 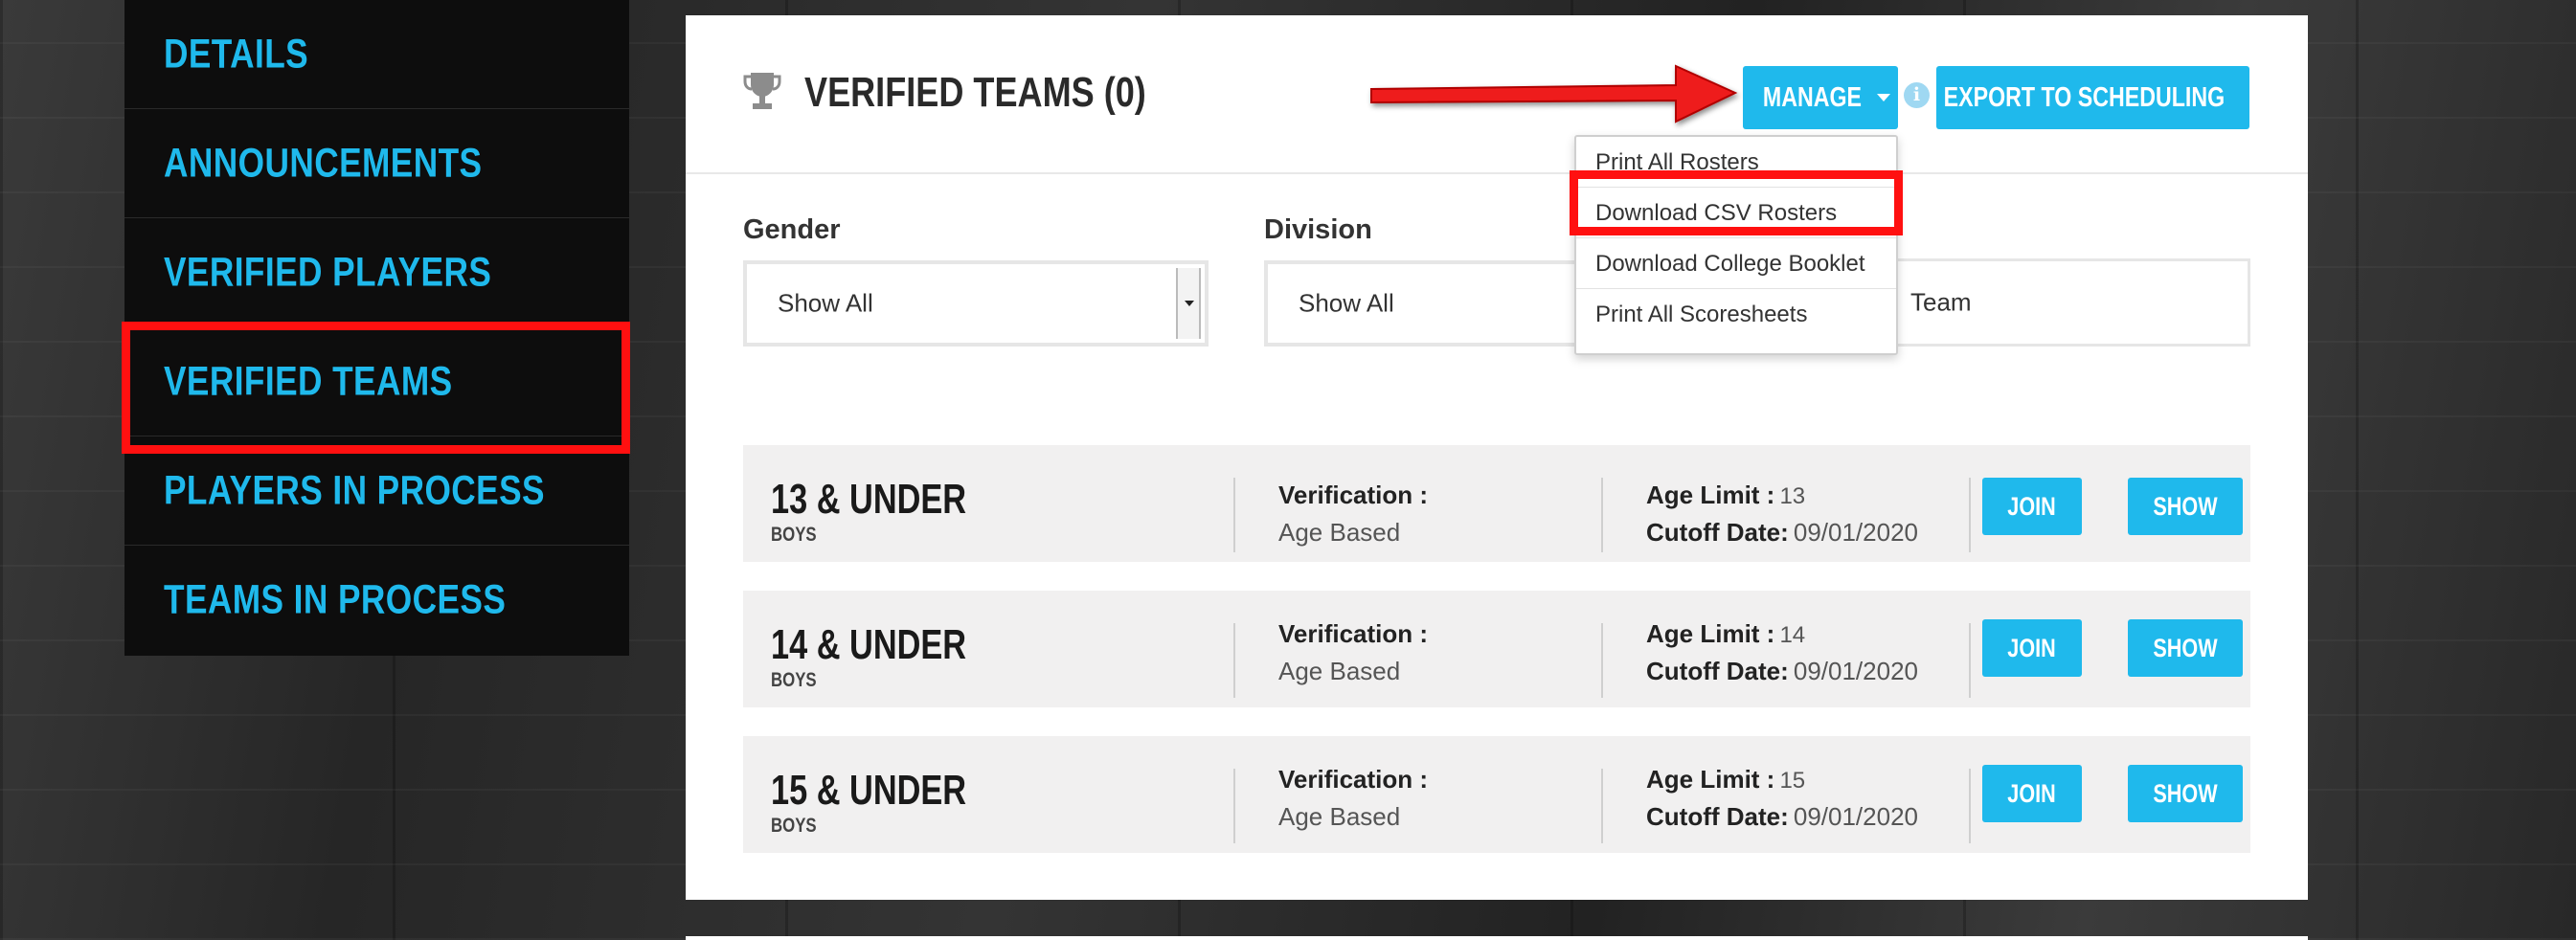 What do you see at coordinates (1554, 93) in the screenshot?
I see `arrow-pointer-icon` at bounding box center [1554, 93].